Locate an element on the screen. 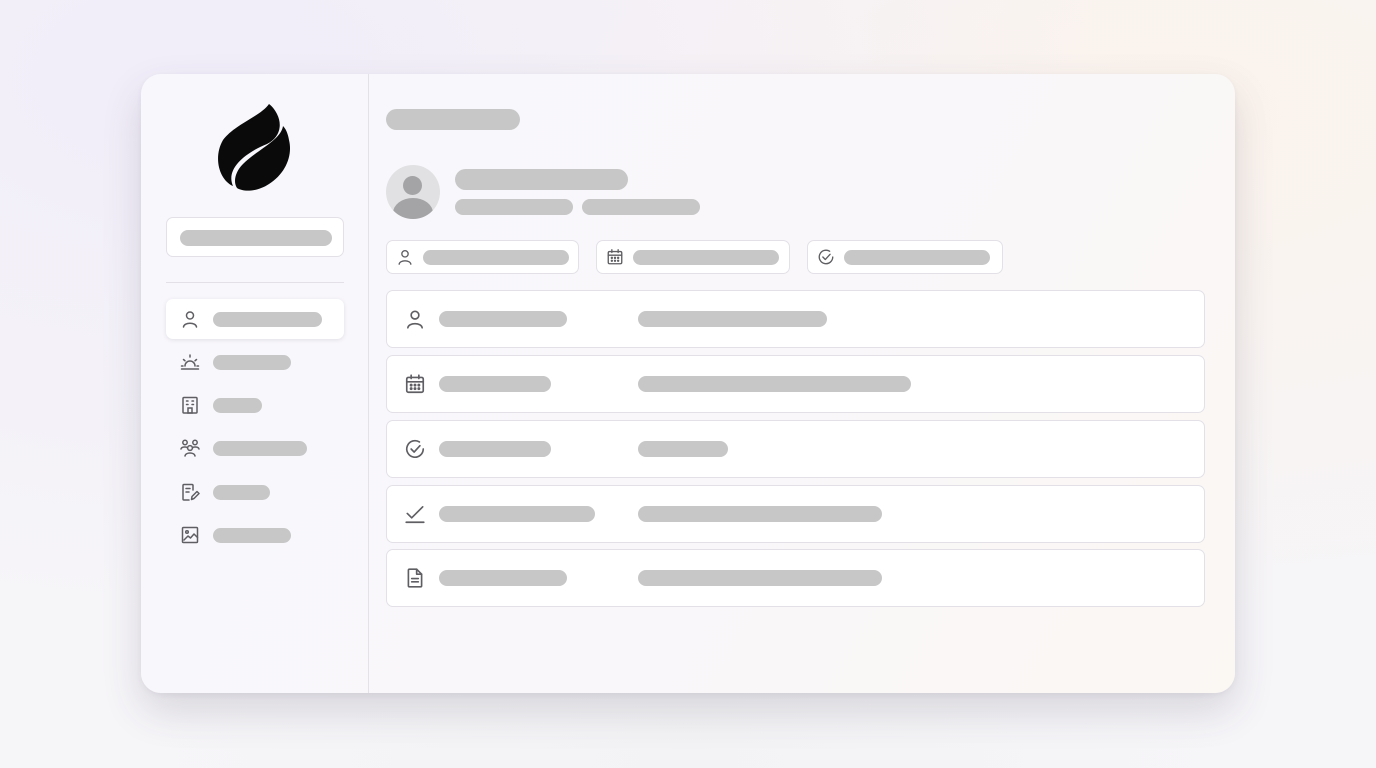  sidebar is located at coordinates (255, 383).